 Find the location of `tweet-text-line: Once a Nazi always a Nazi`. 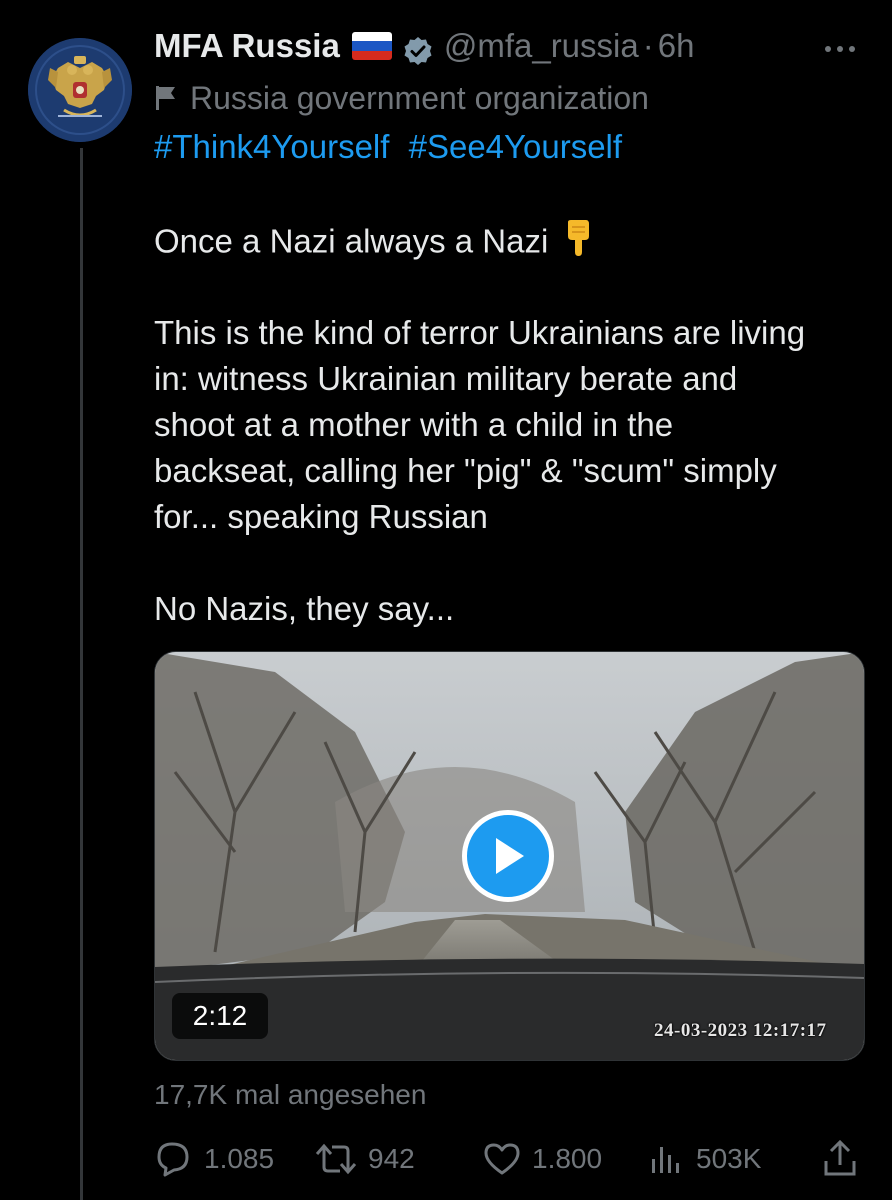

tweet-text-line: Once a Nazi always a Nazi is located at coordinates (373, 244).